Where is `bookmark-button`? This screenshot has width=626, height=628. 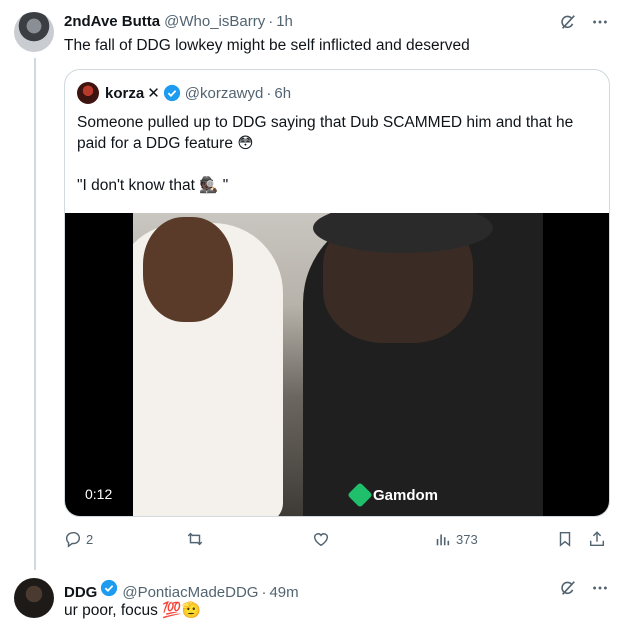
bookmark-button is located at coordinates (565, 539).